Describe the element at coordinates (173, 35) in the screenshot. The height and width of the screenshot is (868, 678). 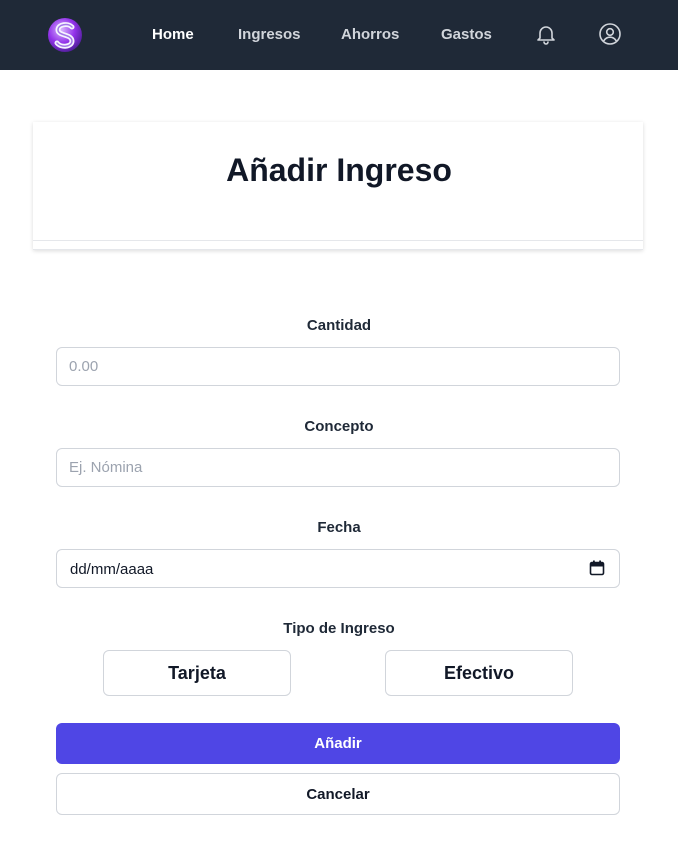
I see `nav-link-home: Home` at that location.